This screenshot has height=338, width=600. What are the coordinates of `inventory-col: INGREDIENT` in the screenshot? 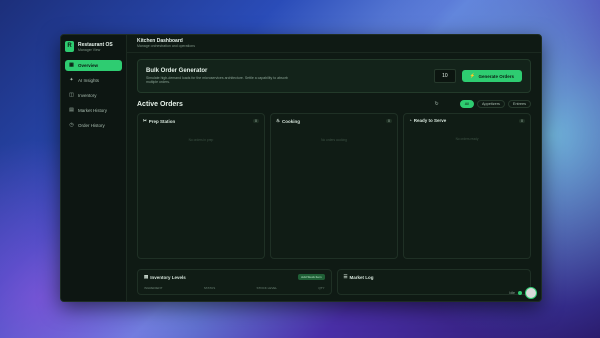 It's located at (153, 288).